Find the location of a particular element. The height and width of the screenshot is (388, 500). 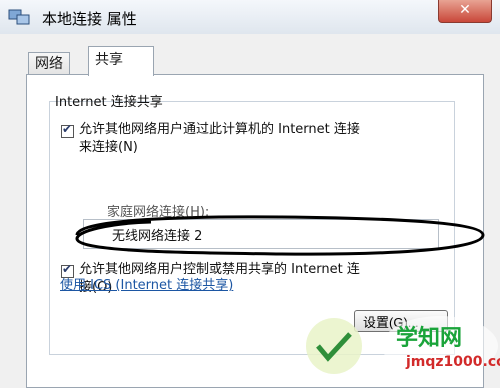

hand-drawn-circle-annotation is located at coordinates (280, 235).